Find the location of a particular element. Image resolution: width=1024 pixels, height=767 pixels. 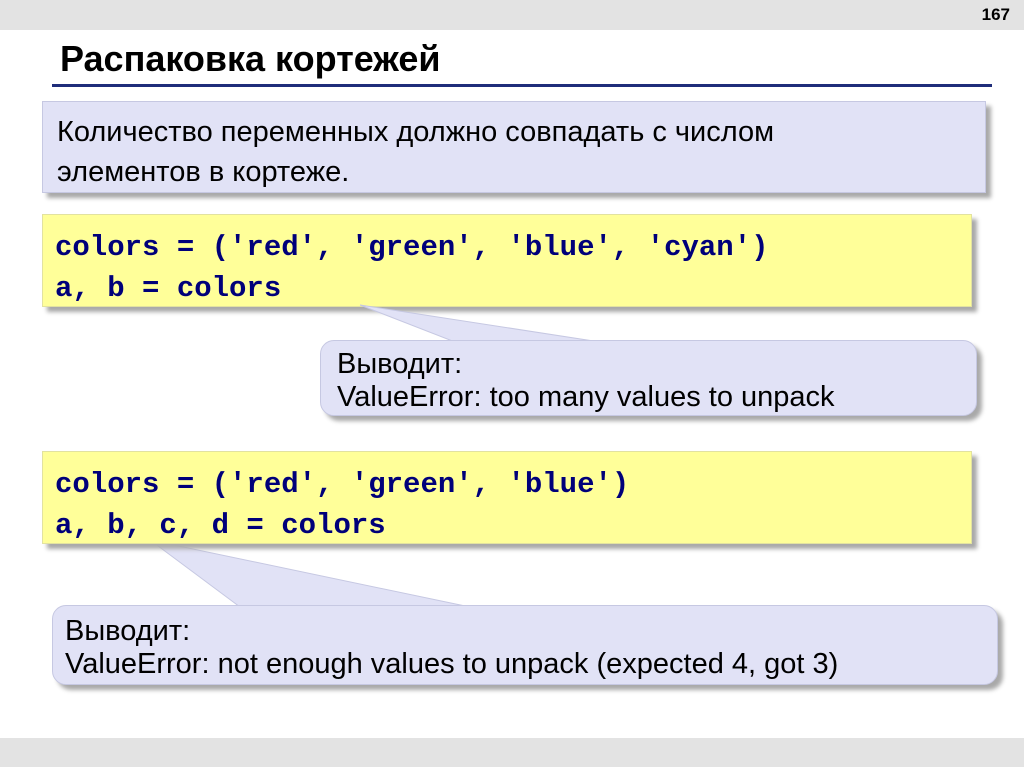

title-underline is located at coordinates (522, 85).